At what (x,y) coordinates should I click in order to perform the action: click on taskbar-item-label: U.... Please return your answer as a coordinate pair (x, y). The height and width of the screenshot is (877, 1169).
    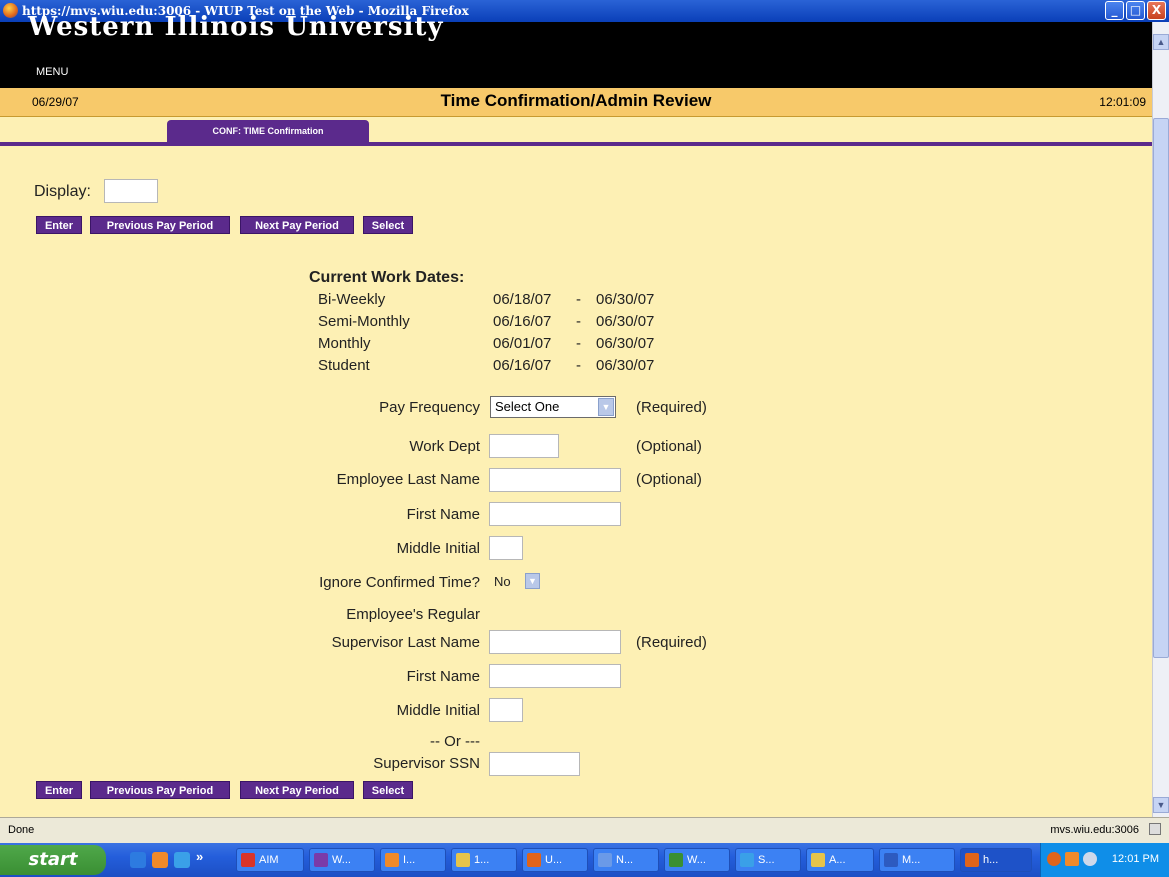
    Looking at the image, I should click on (554, 860).